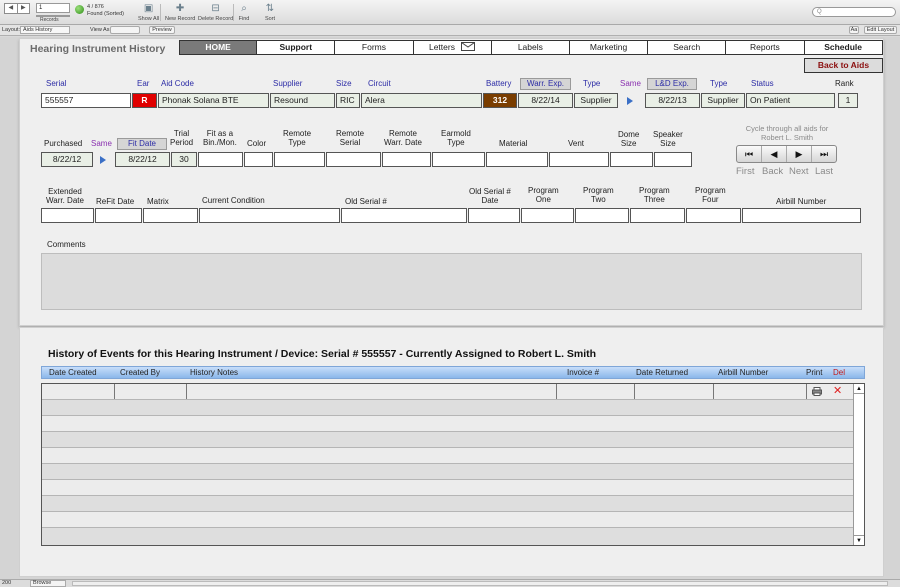 The width and height of the screenshot is (900, 587). Describe the element at coordinates (144, 100) in the screenshot. I see `ear-field: R` at that location.